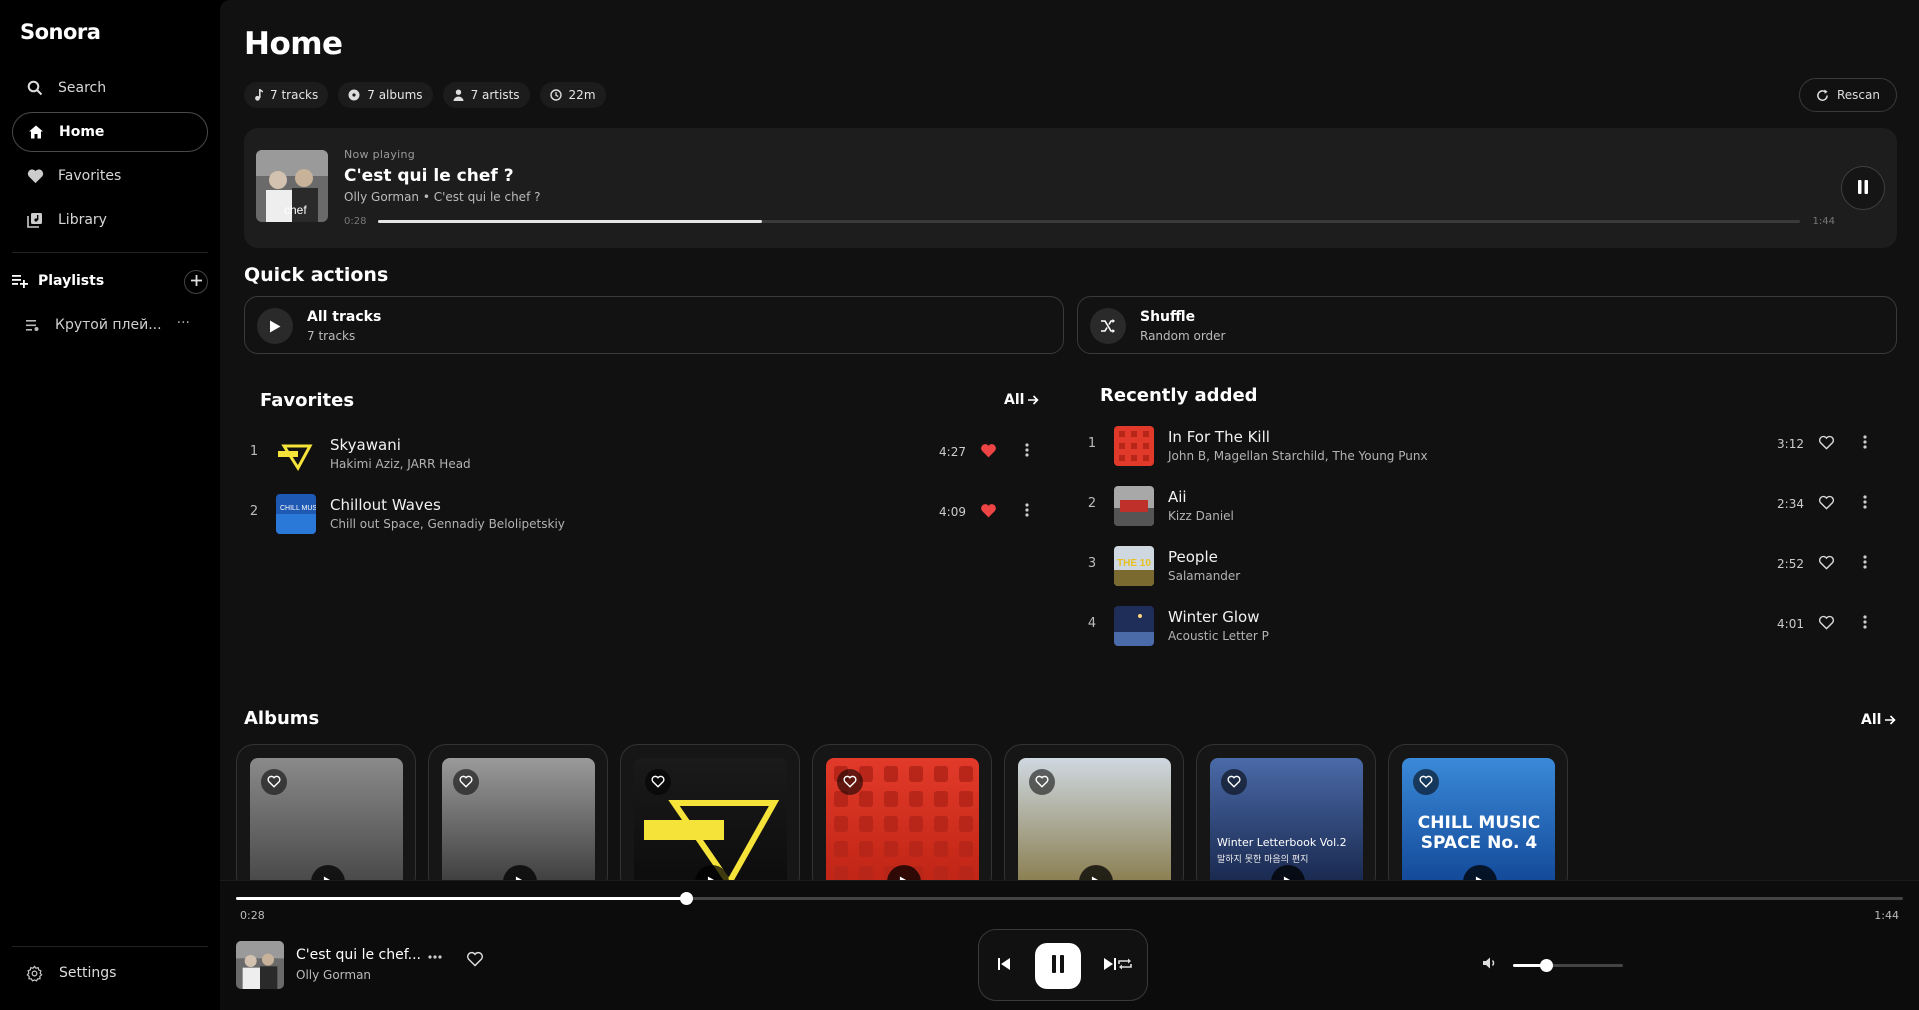 Image resolution: width=1919 pixels, height=1010 pixels. I want to click on track-duration: 2:34, so click(1790, 504).